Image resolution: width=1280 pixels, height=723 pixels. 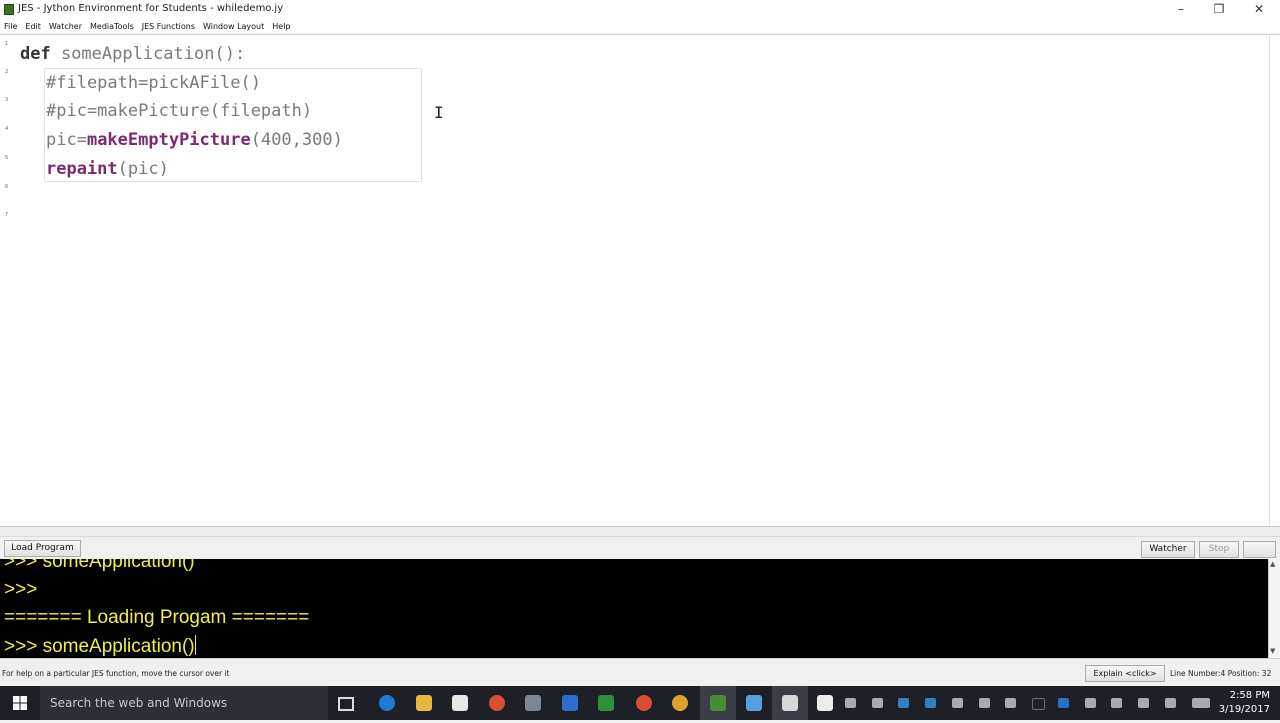 I want to click on task-view-icon, so click(x=346, y=704).